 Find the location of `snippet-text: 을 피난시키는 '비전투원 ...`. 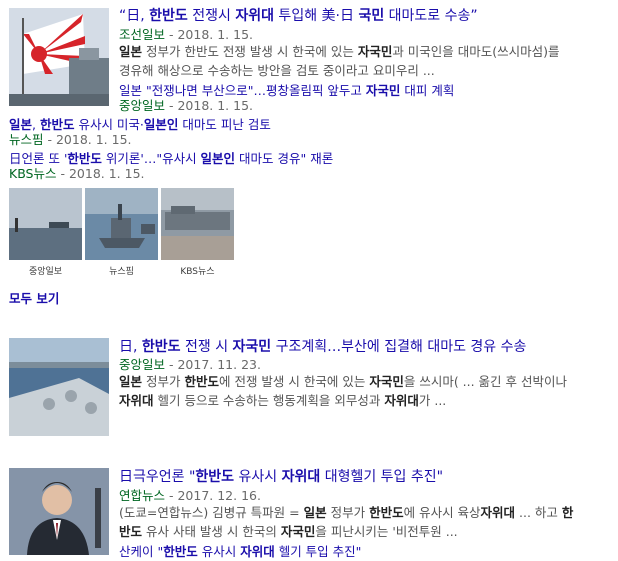

snippet-text: 을 피난시키는 '비전투원 ... is located at coordinates (386, 531).